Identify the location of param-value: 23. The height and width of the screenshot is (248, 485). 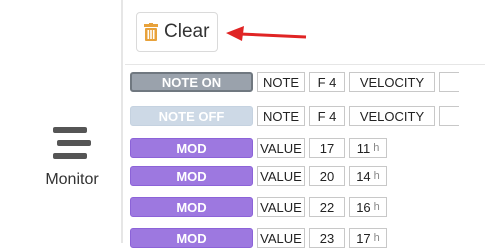
(327, 238).